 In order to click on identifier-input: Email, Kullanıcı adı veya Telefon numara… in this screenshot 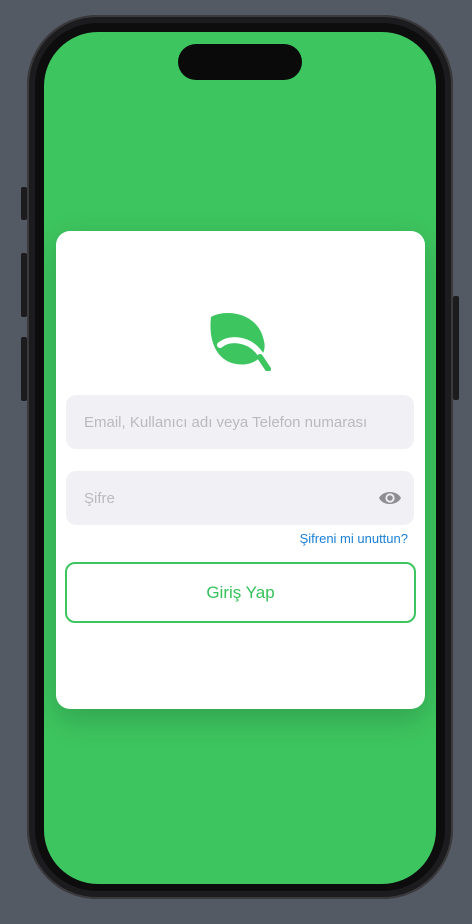, I will do `click(240, 422)`.